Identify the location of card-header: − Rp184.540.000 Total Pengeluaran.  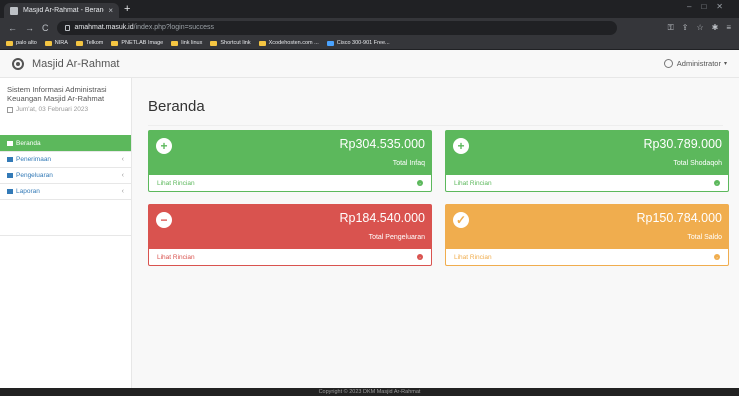
(290, 227).